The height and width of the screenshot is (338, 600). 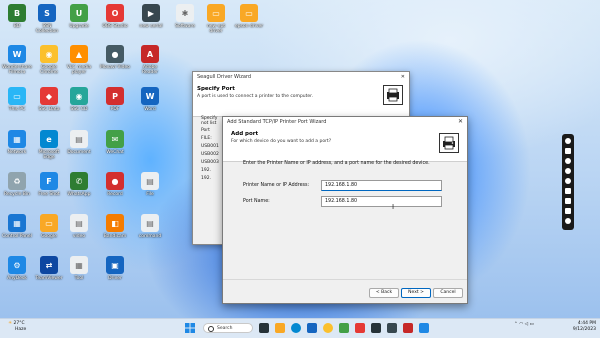 What do you see at coordinates (17, 142) in the screenshot?
I see `desktop-icon: ▦ Network` at bounding box center [17, 142].